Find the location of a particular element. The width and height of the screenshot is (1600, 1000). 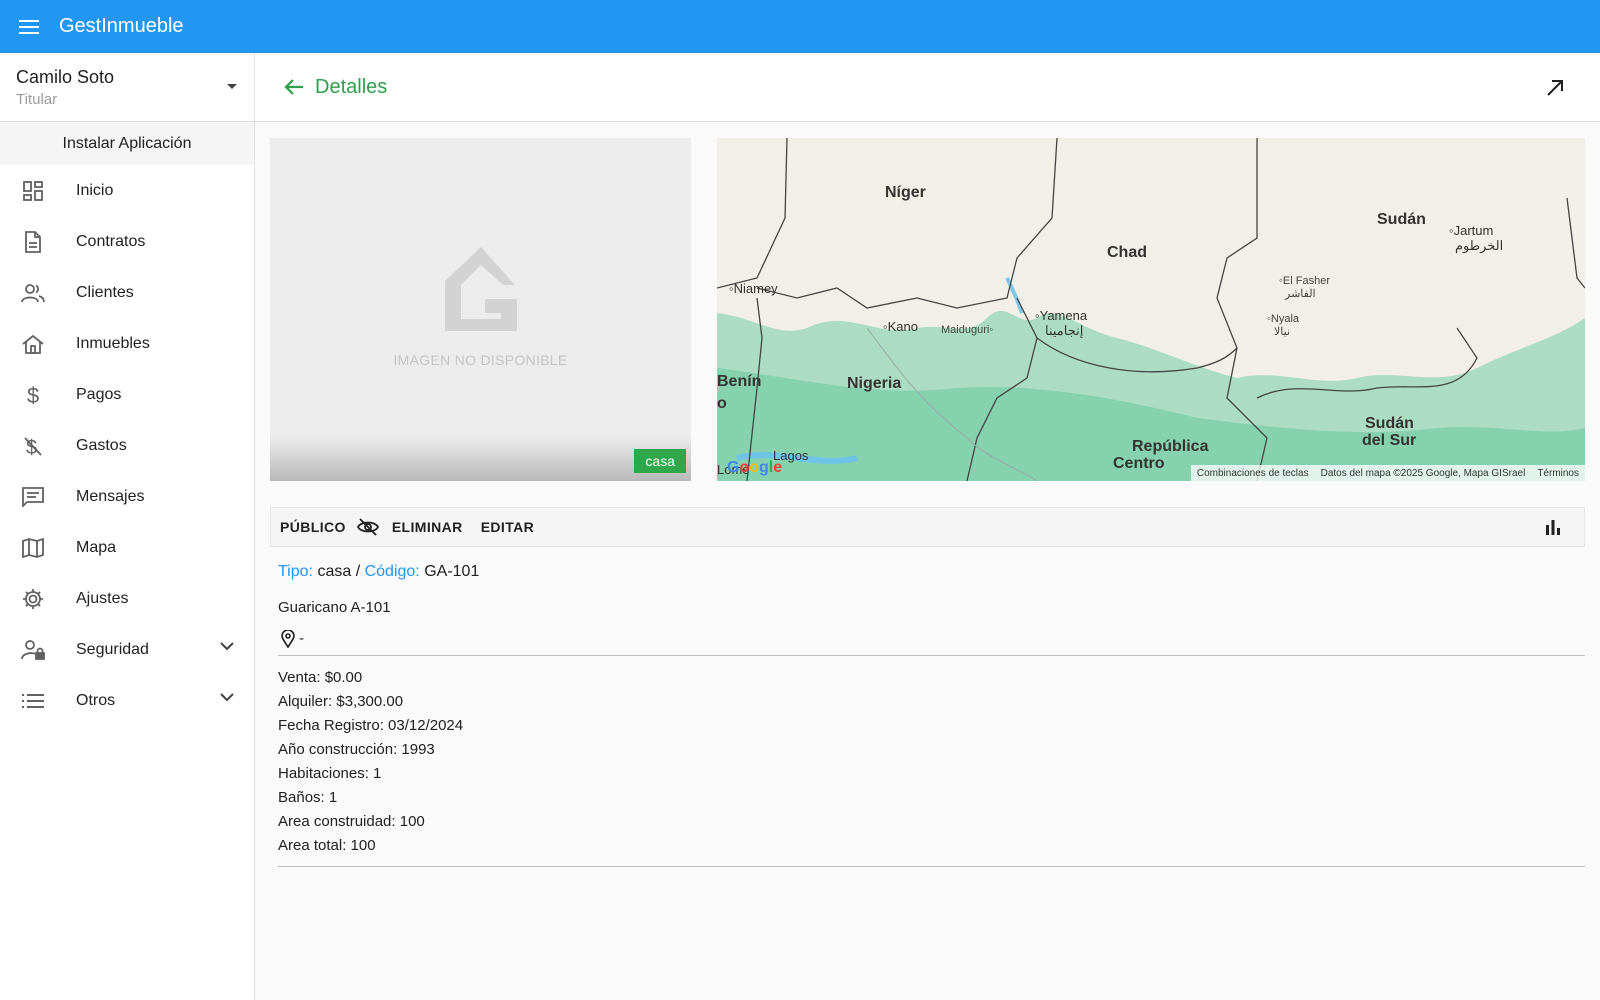

map-label-south-sudan-2: del Sur is located at coordinates (1389, 440).